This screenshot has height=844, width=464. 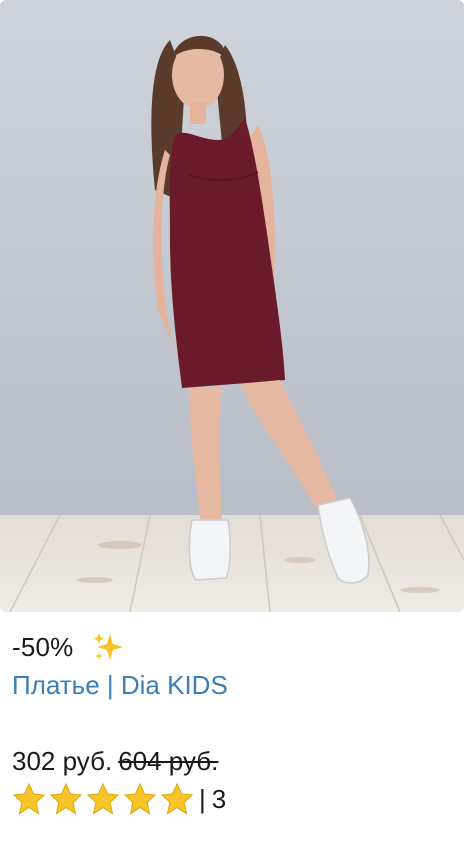 What do you see at coordinates (115, 761) in the screenshot?
I see `price-row: 302 руб. 604 руб.` at bounding box center [115, 761].